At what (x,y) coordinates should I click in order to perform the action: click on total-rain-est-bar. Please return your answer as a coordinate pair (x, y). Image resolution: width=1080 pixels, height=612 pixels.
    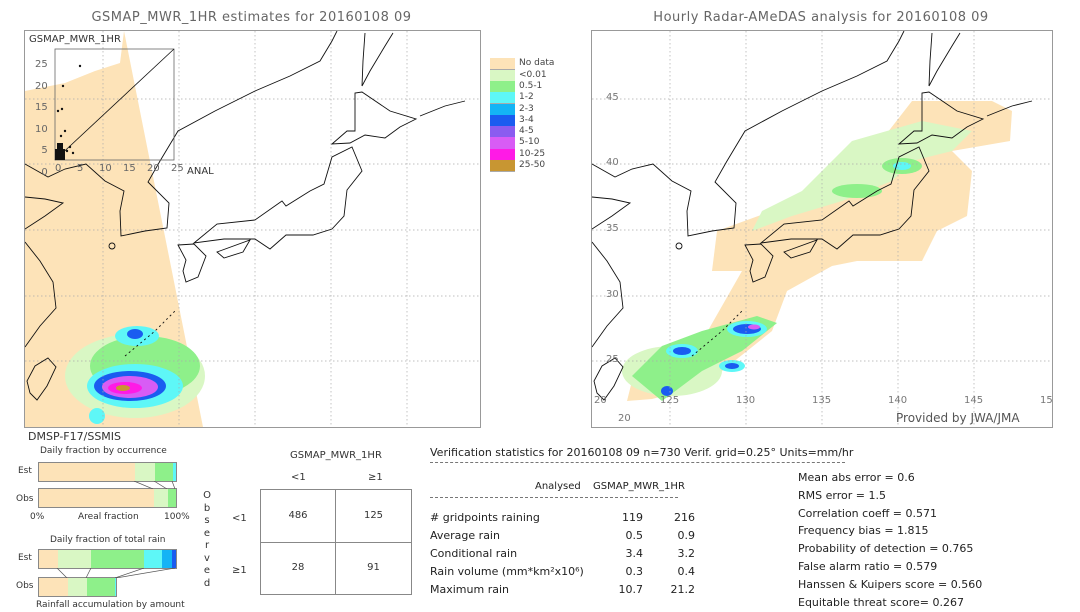
    Looking at the image, I should click on (107, 559).